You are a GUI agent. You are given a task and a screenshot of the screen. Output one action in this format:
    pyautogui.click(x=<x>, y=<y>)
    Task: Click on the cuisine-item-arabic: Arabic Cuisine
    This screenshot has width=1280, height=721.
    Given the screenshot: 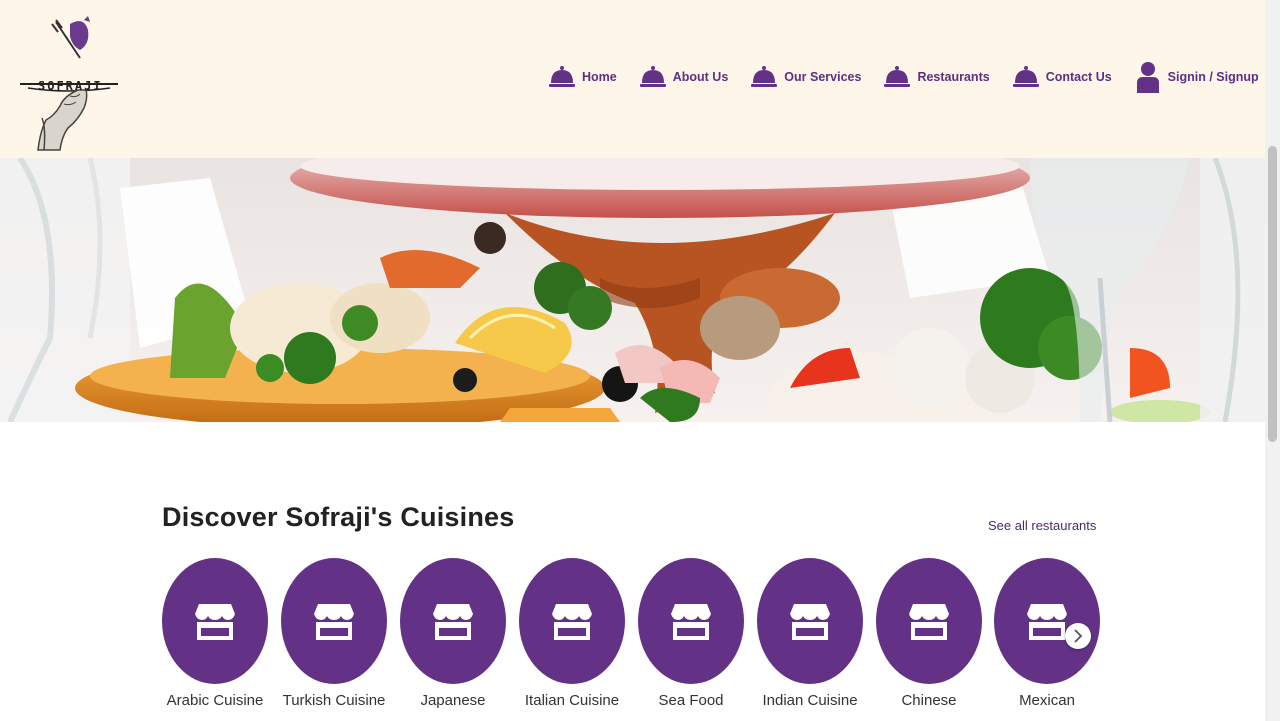 What is the action you would take?
    pyautogui.click(x=215, y=639)
    